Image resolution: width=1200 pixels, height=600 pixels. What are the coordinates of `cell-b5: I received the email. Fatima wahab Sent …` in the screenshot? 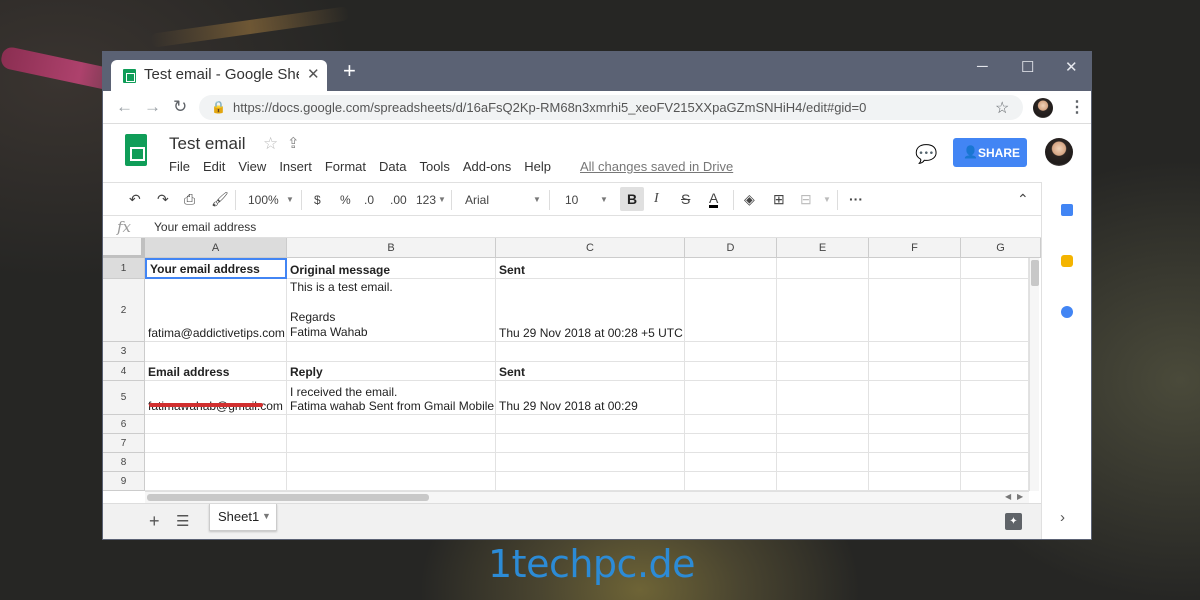 It's located at (391, 398).